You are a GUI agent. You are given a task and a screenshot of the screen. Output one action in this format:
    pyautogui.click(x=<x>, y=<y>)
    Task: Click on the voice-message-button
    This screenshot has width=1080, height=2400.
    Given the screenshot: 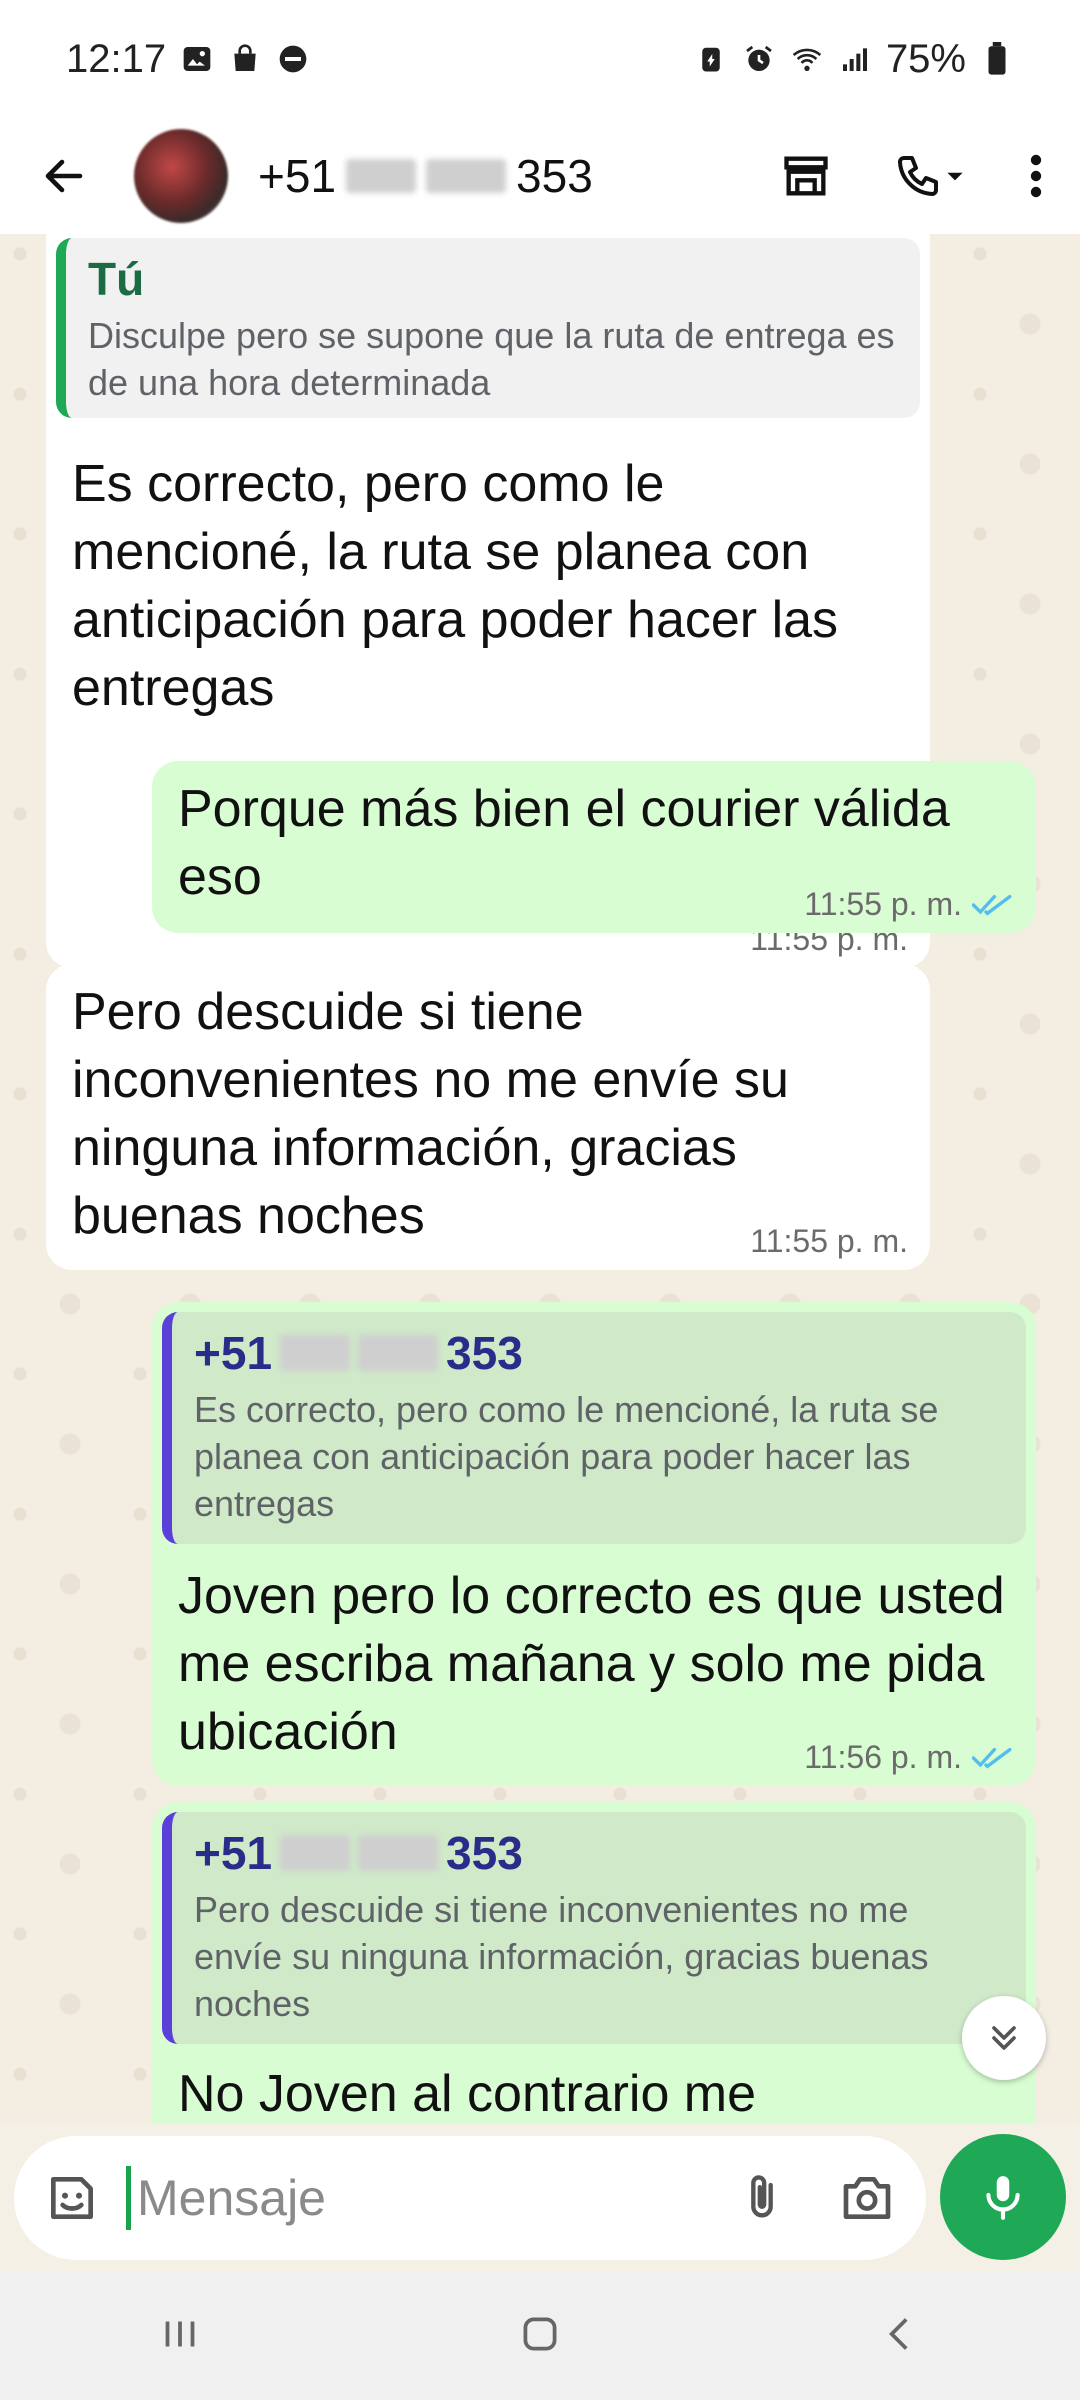 What is the action you would take?
    pyautogui.click(x=1003, y=2197)
    